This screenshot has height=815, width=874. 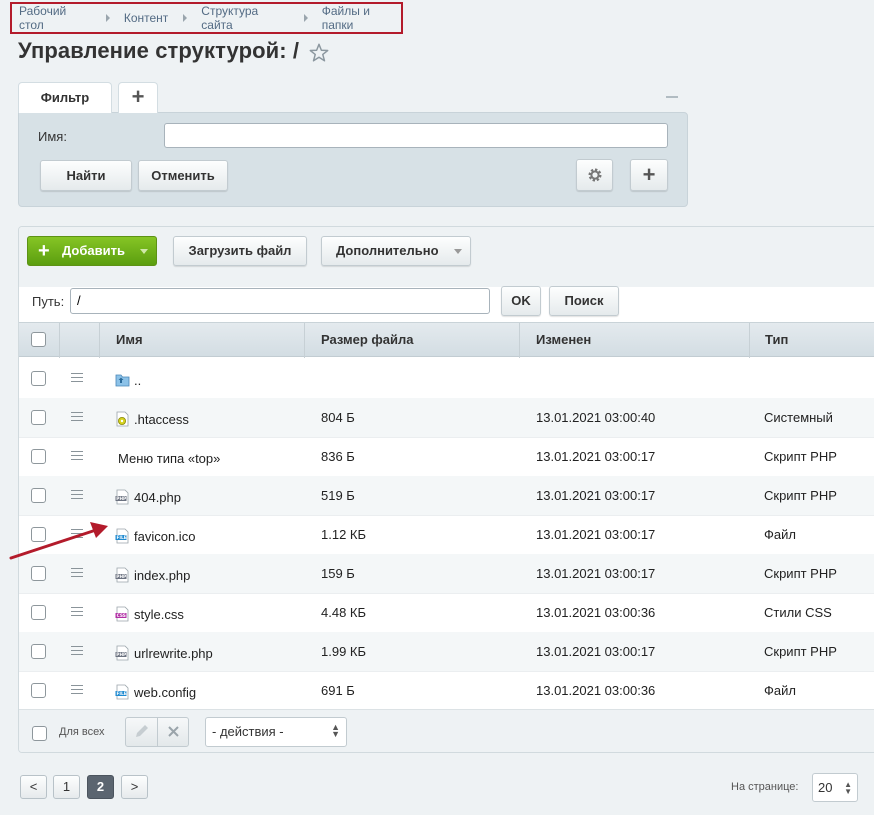 I want to click on actions-select: - действия - ▲ ▼, so click(x=276, y=732).